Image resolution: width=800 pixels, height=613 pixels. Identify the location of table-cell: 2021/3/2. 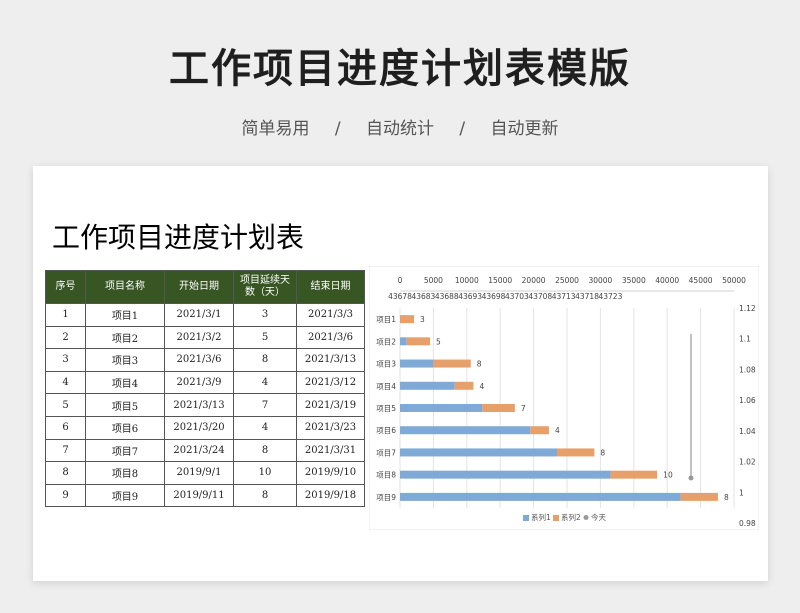
(199, 337).